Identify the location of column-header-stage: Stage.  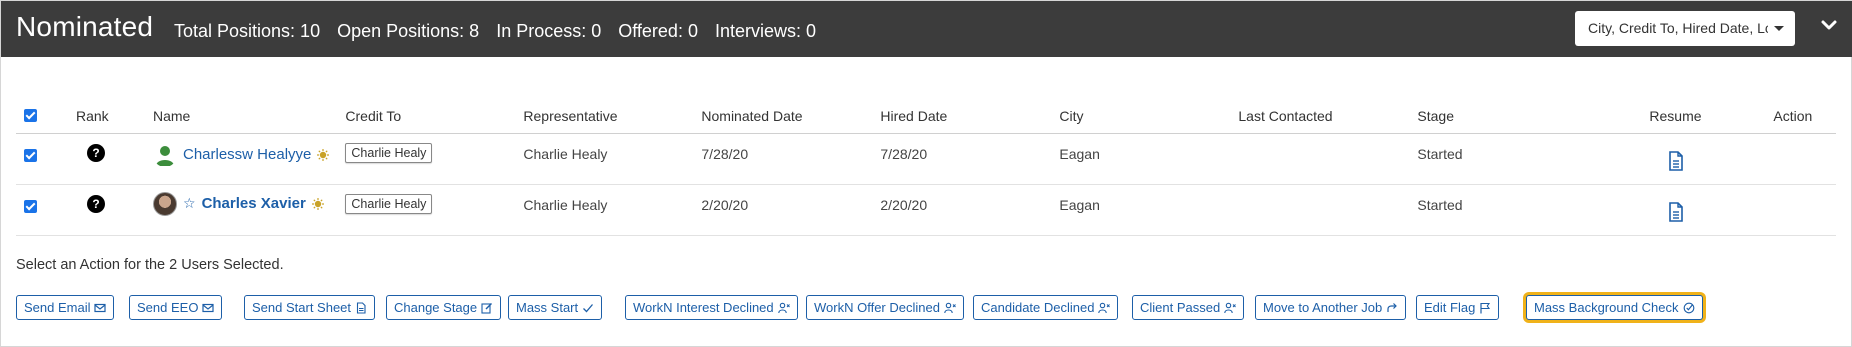
(1525, 116).